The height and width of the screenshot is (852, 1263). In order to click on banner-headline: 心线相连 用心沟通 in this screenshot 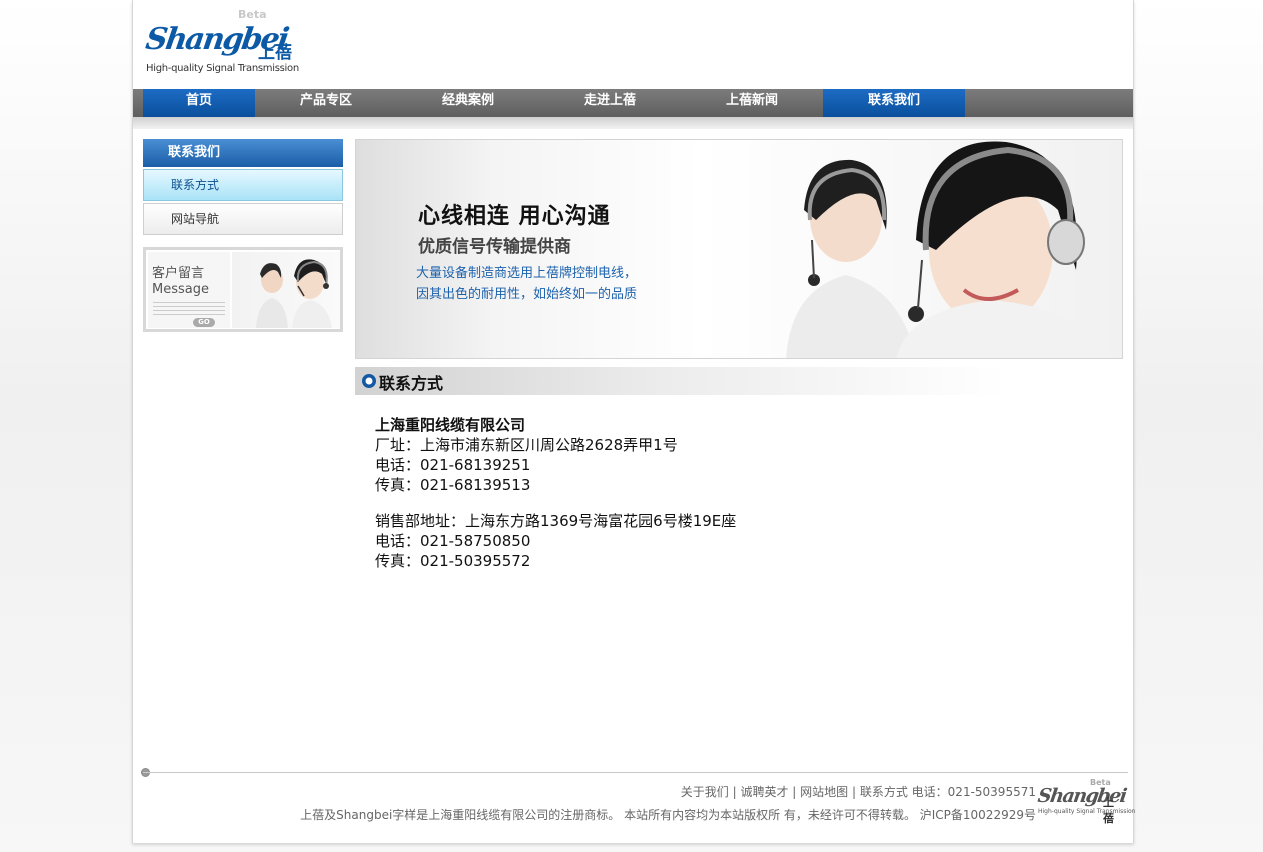, I will do `click(514, 216)`.